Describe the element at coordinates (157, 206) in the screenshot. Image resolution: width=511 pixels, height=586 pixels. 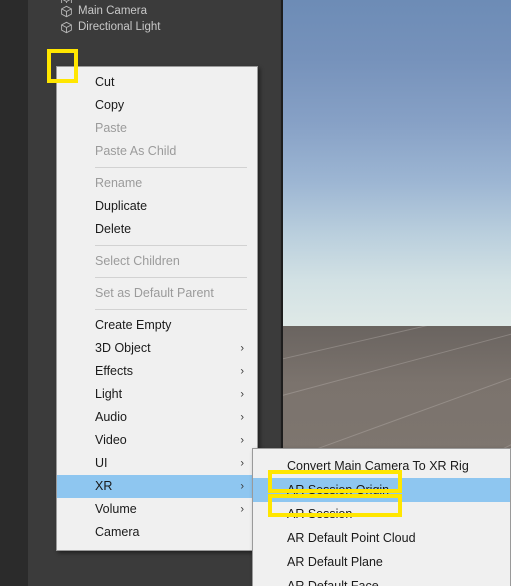
I see `menu-item-duplicate: Duplicate` at that location.